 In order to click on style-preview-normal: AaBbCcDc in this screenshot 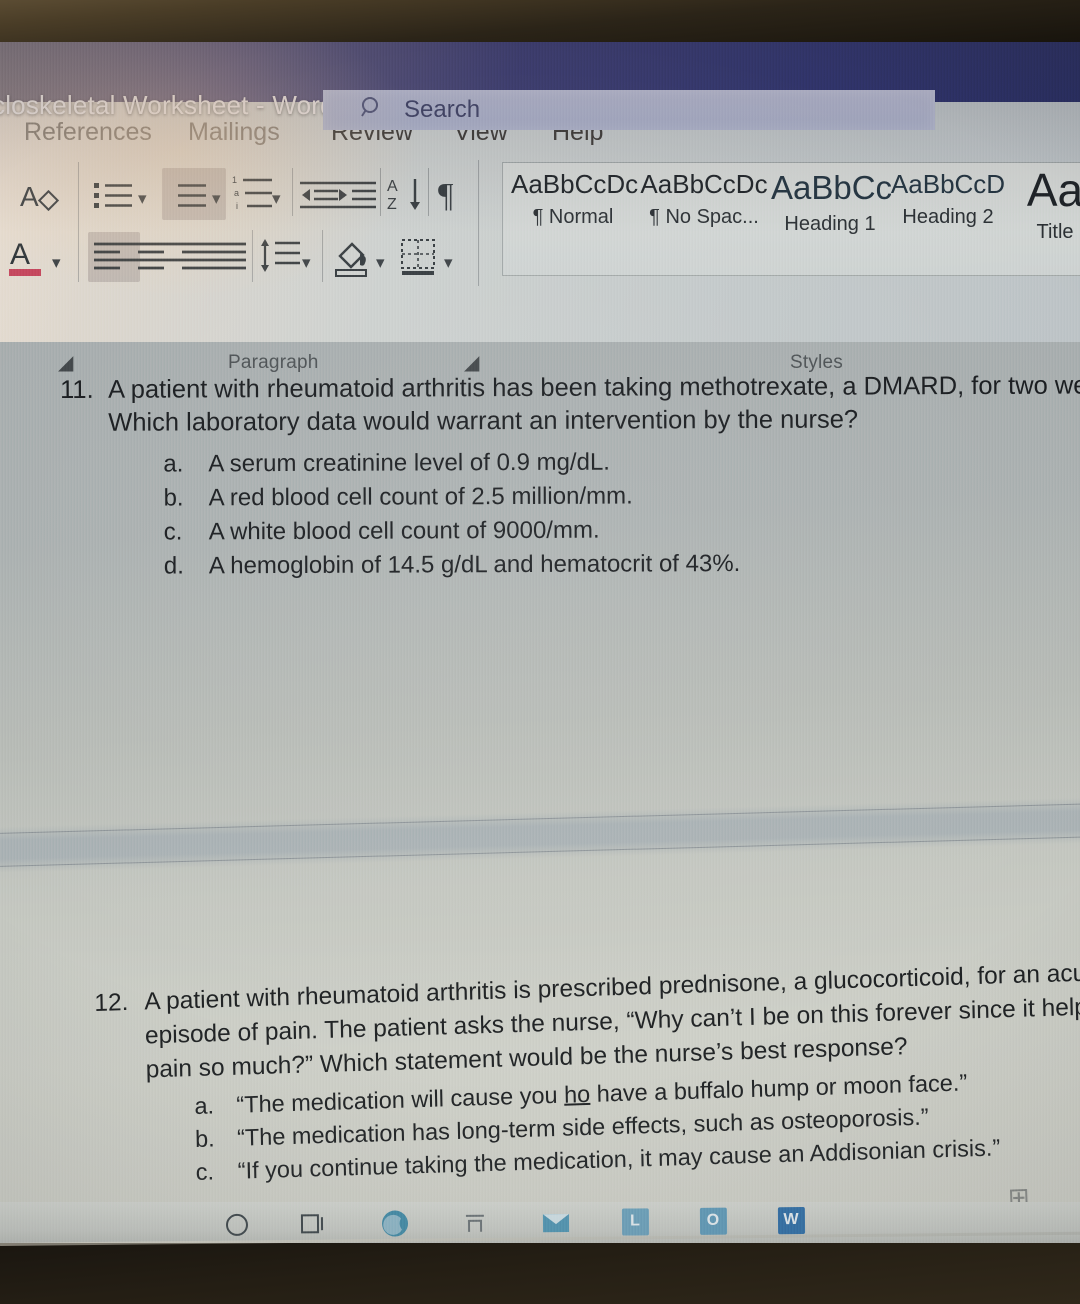, I will do `click(575, 184)`.